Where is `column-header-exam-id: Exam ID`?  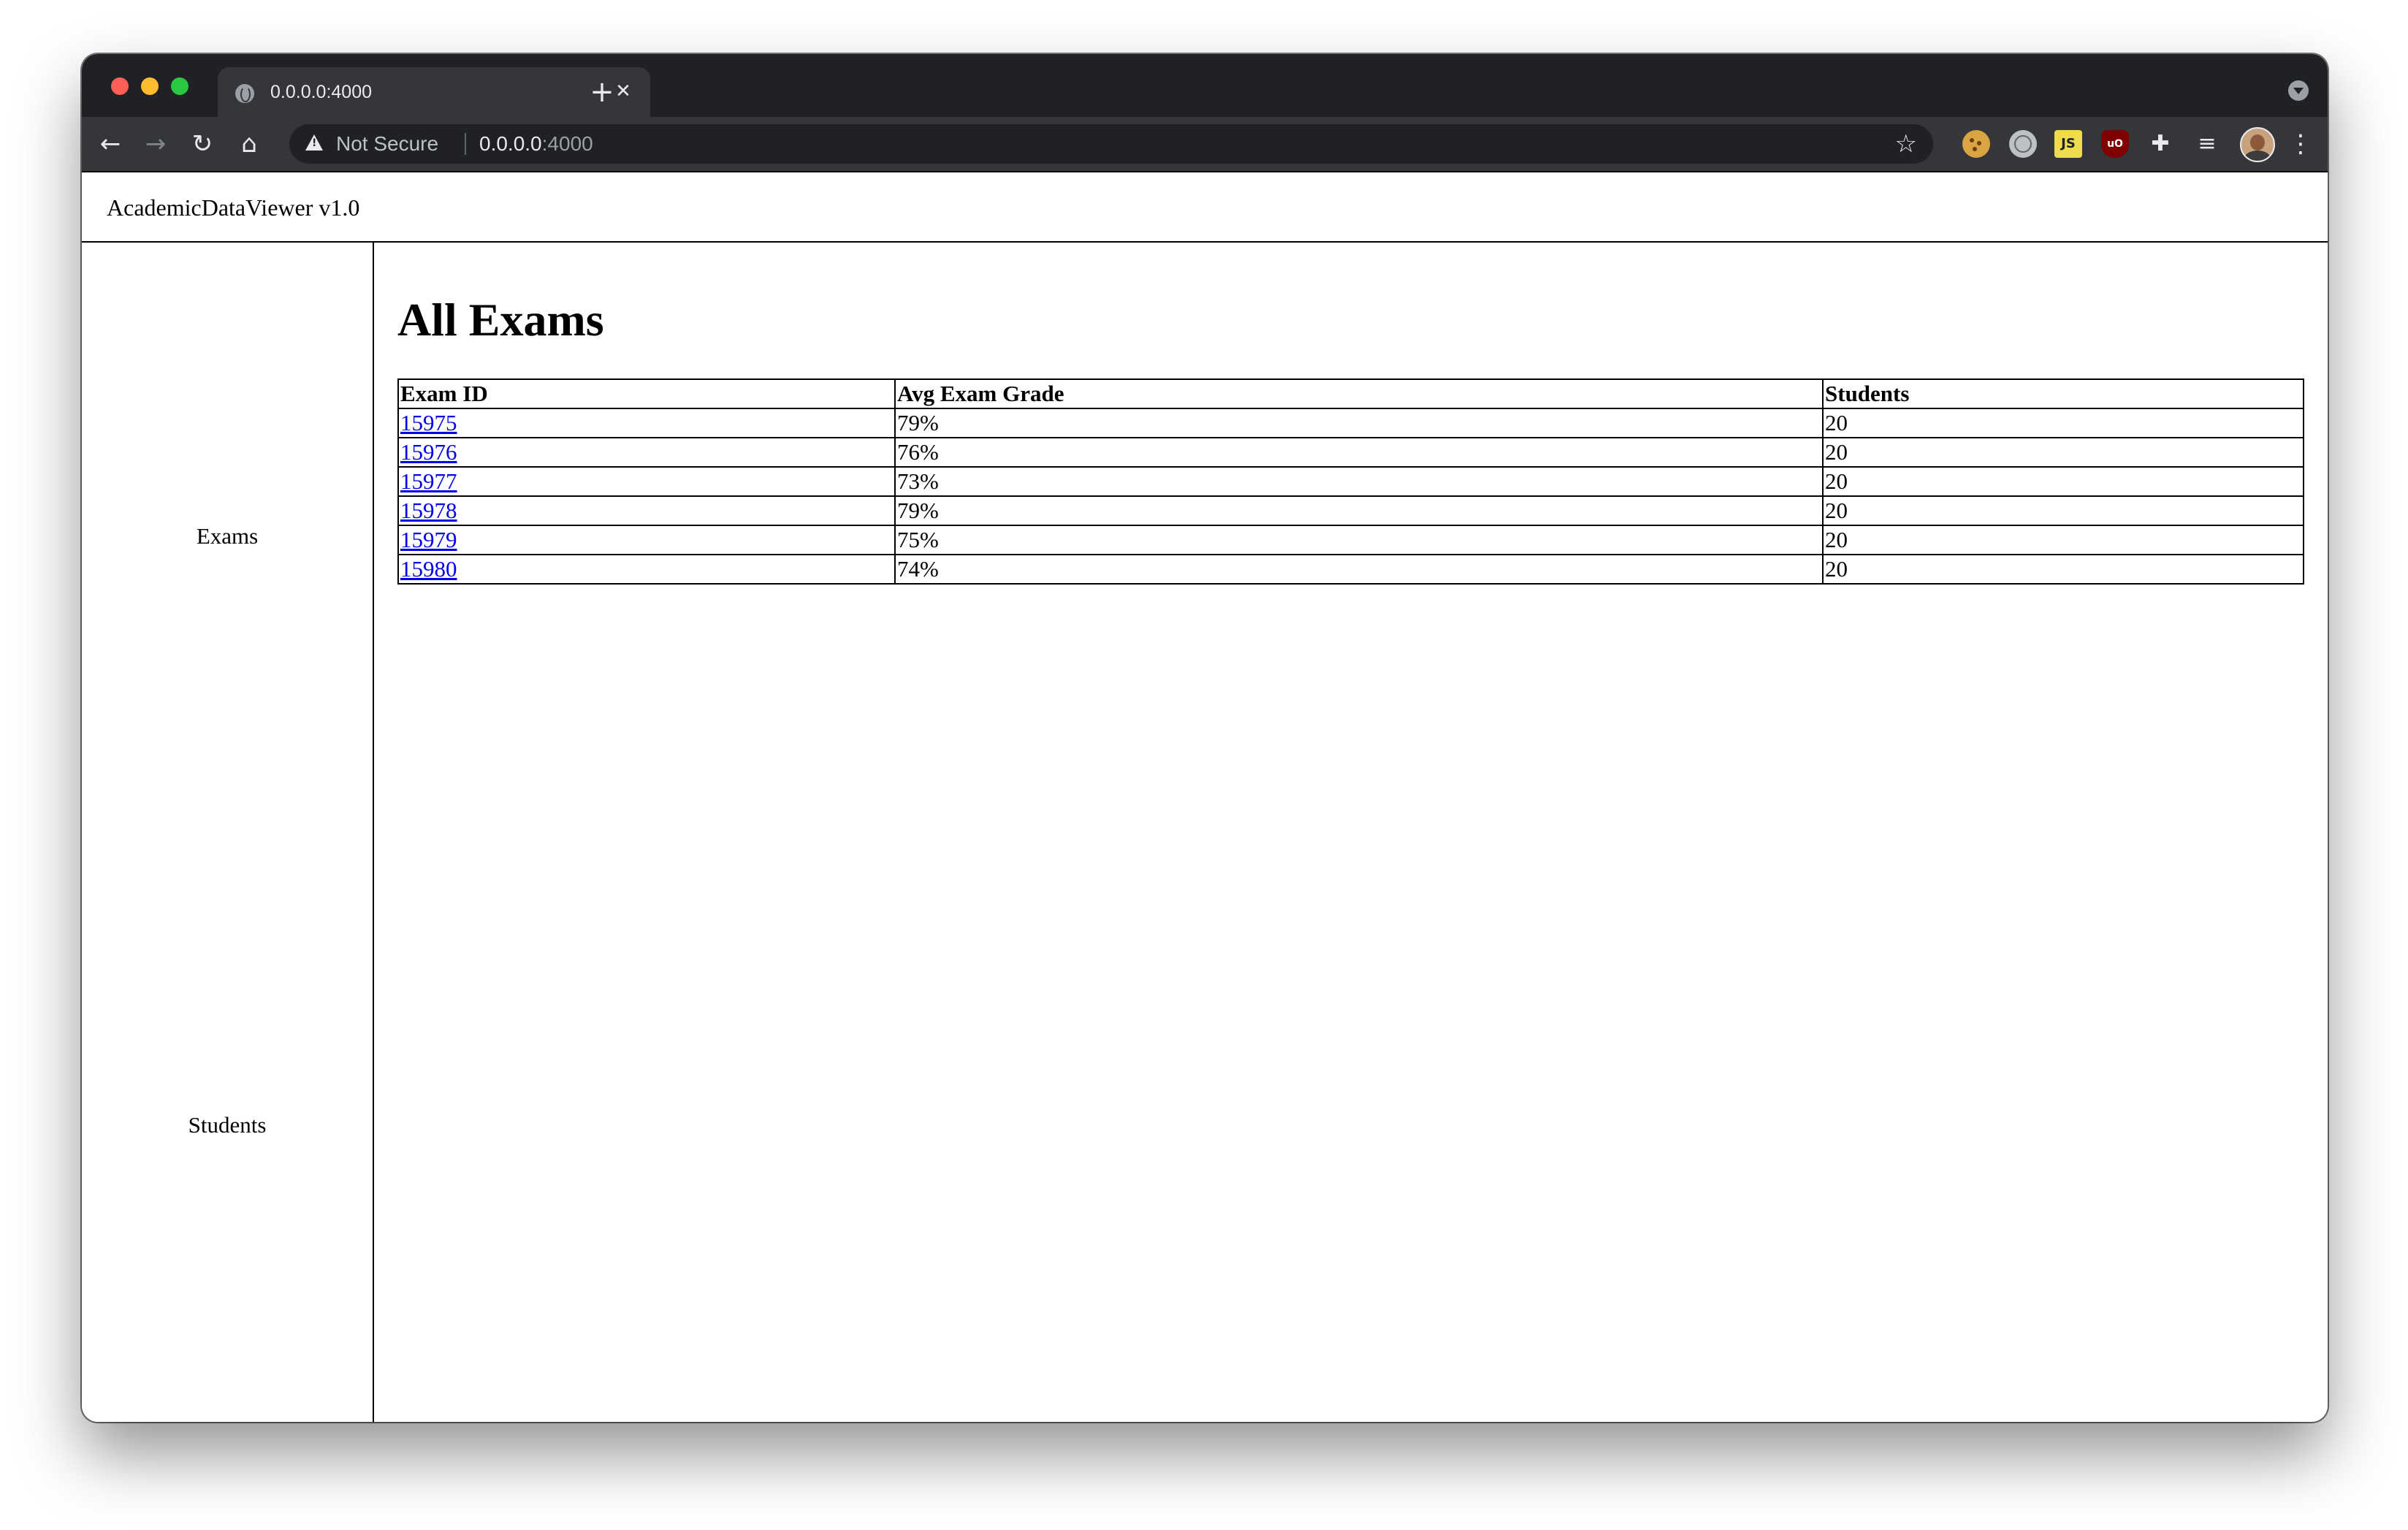
column-header-exam-id: Exam ID is located at coordinates (646, 394).